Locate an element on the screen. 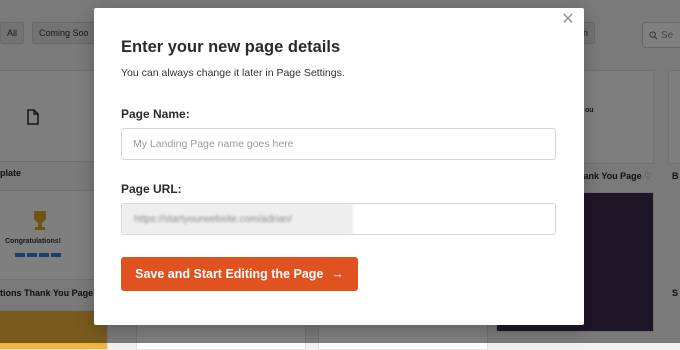 The width and height of the screenshot is (680, 350). page-name-label: Page Name: is located at coordinates (155, 114).